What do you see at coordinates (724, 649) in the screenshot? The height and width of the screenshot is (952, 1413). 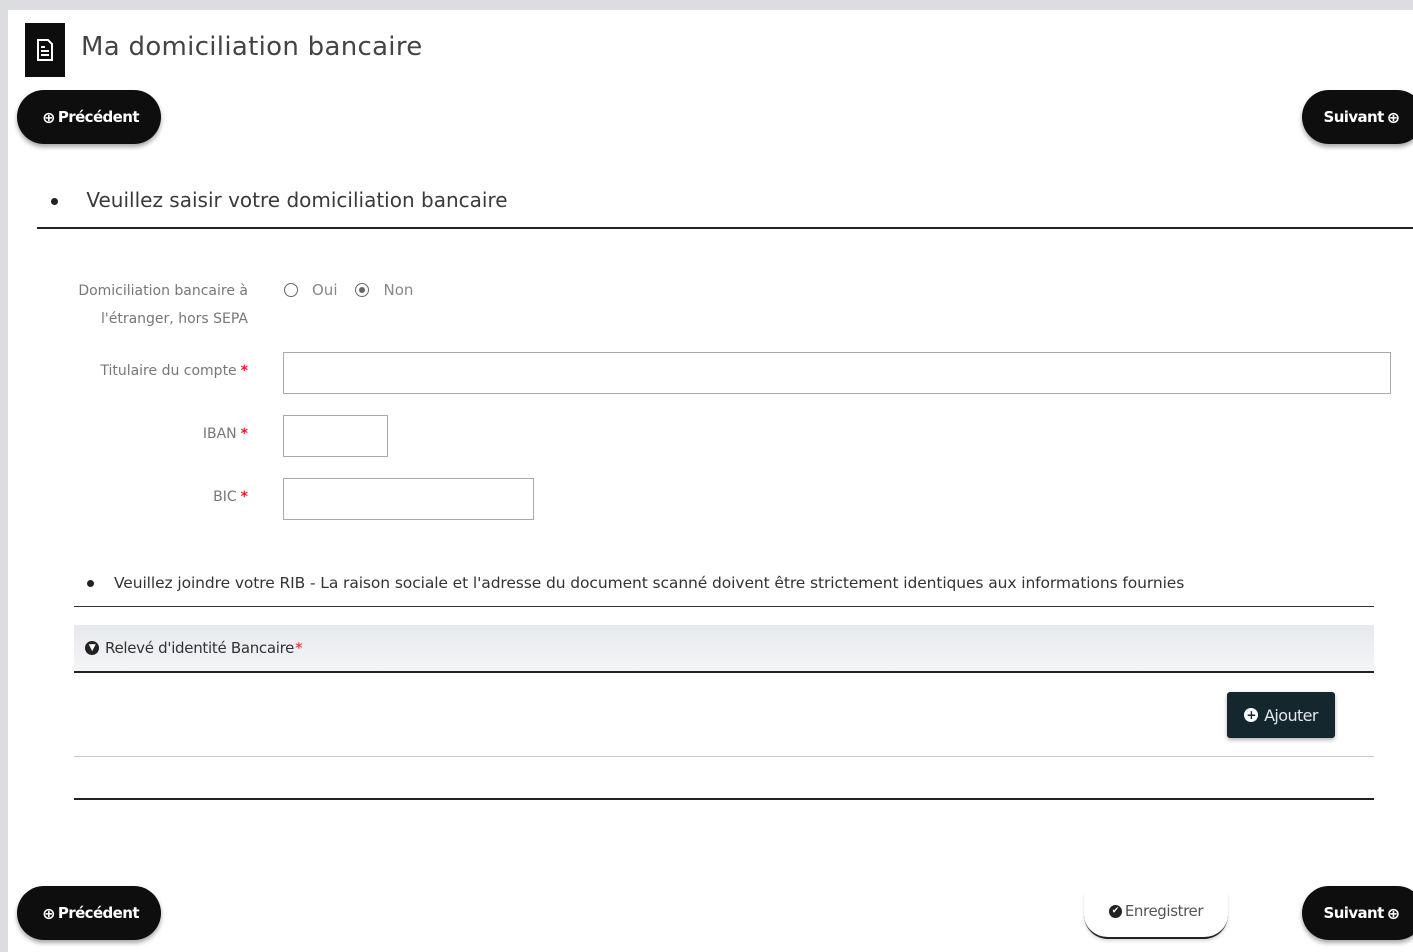 I see `rib-accordion-header: ▼ Relevé d'identité Bancaire *` at bounding box center [724, 649].